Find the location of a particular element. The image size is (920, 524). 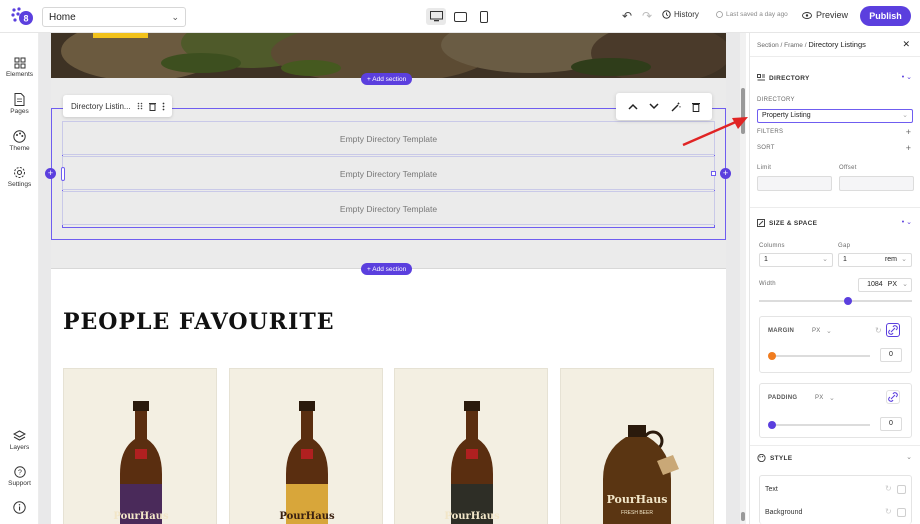

width-slider-track is located at coordinates (835, 301).